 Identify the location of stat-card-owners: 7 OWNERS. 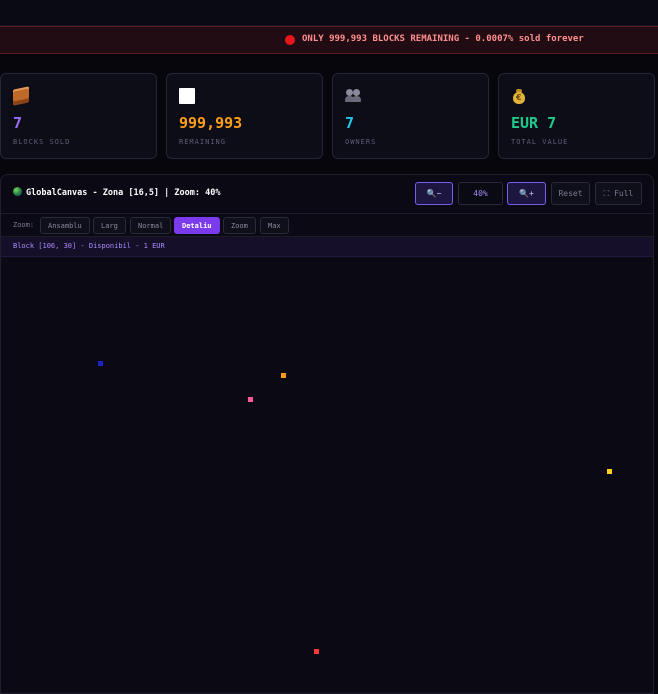
(410, 116).